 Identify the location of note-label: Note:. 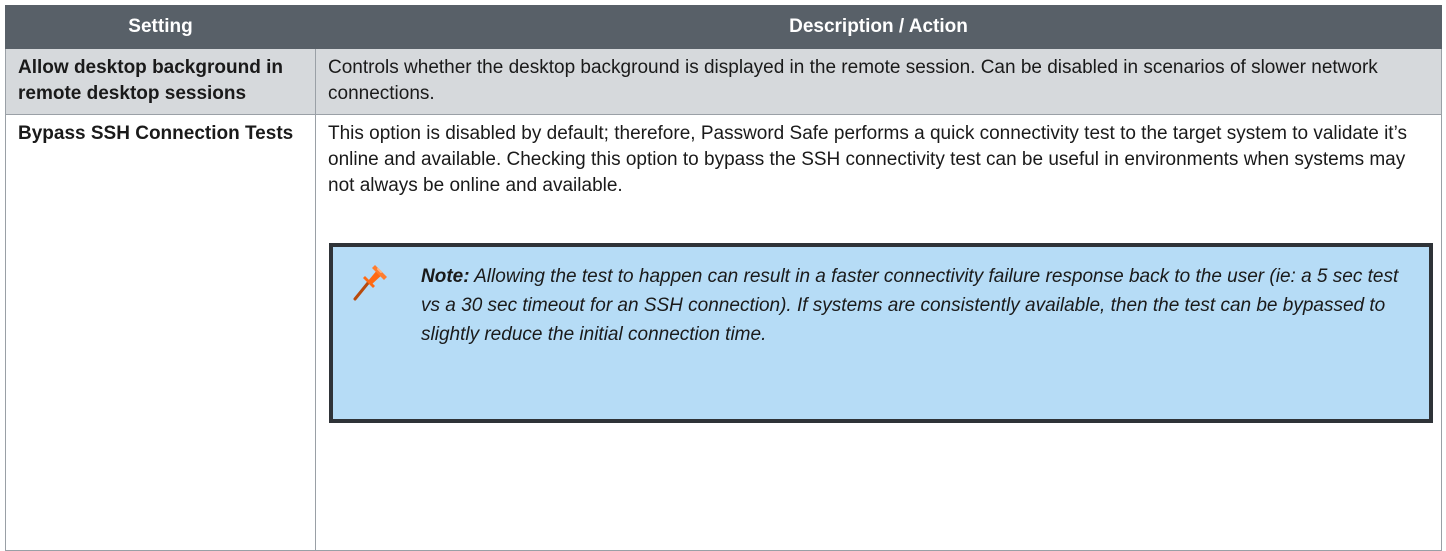
(445, 276).